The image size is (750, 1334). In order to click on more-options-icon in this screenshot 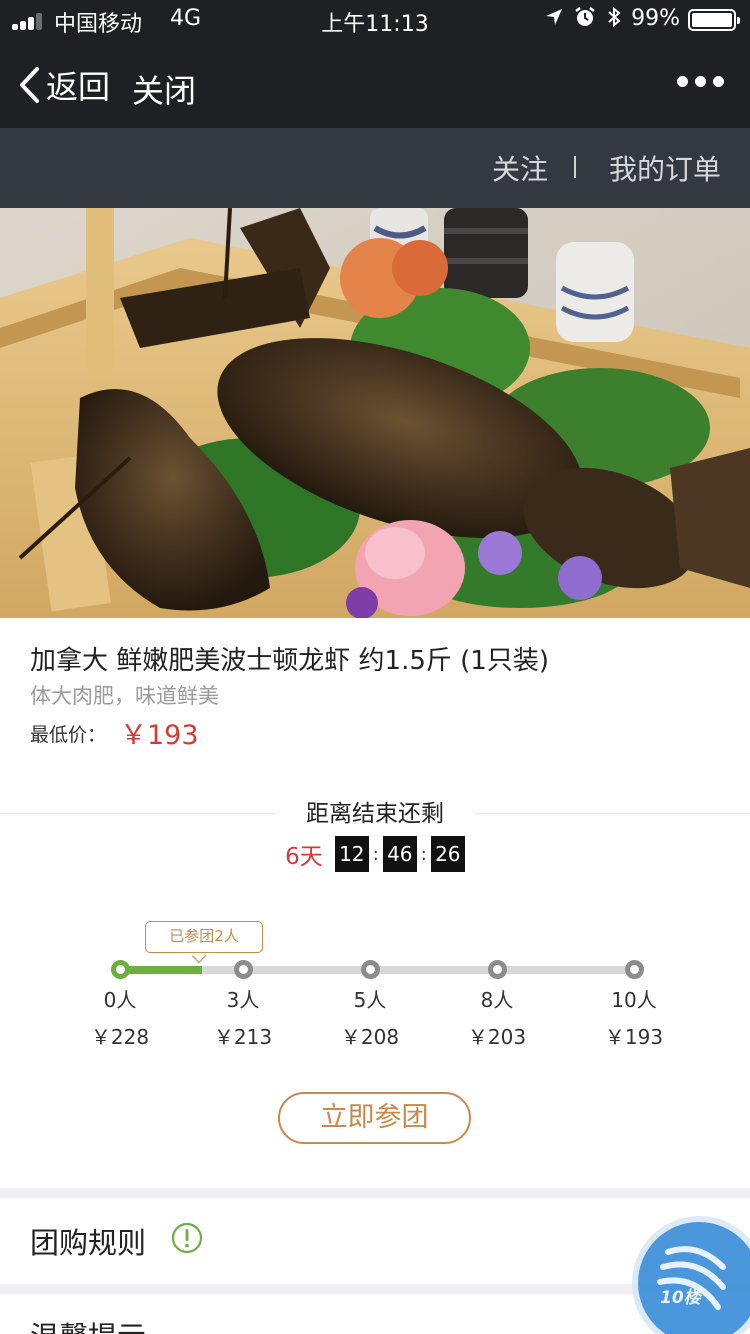, I will do `click(700, 81)`.